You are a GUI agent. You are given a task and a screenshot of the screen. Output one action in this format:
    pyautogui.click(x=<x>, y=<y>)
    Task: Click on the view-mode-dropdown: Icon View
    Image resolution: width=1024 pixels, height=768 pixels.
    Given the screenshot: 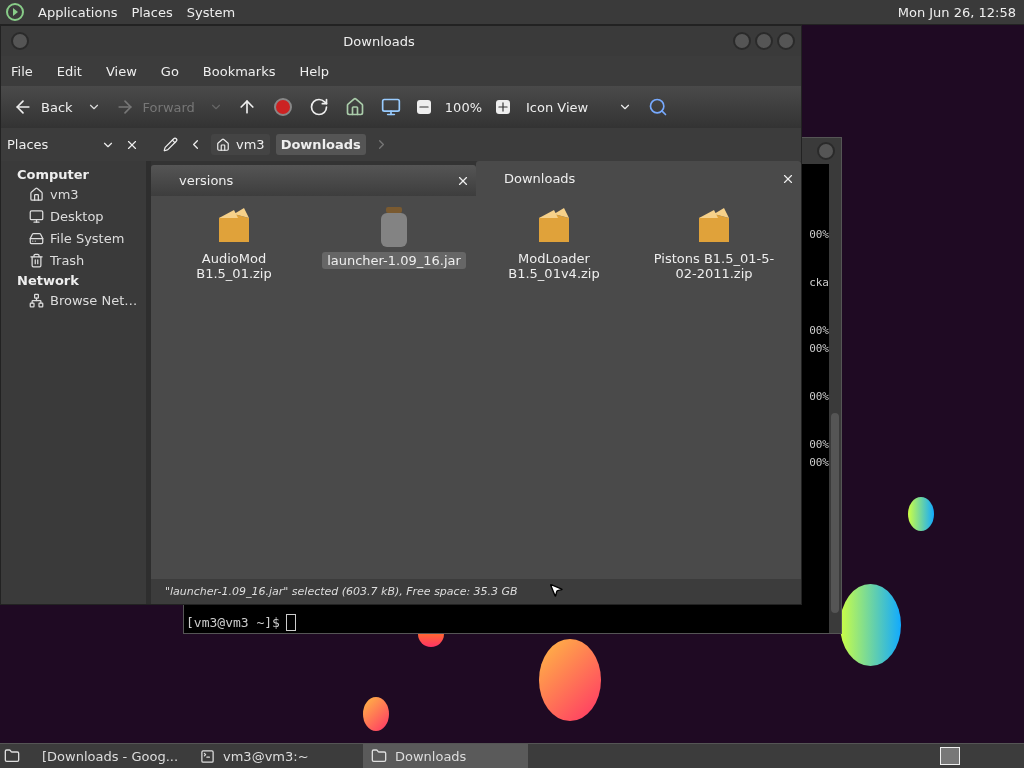 What is the action you would take?
    pyautogui.click(x=579, y=107)
    